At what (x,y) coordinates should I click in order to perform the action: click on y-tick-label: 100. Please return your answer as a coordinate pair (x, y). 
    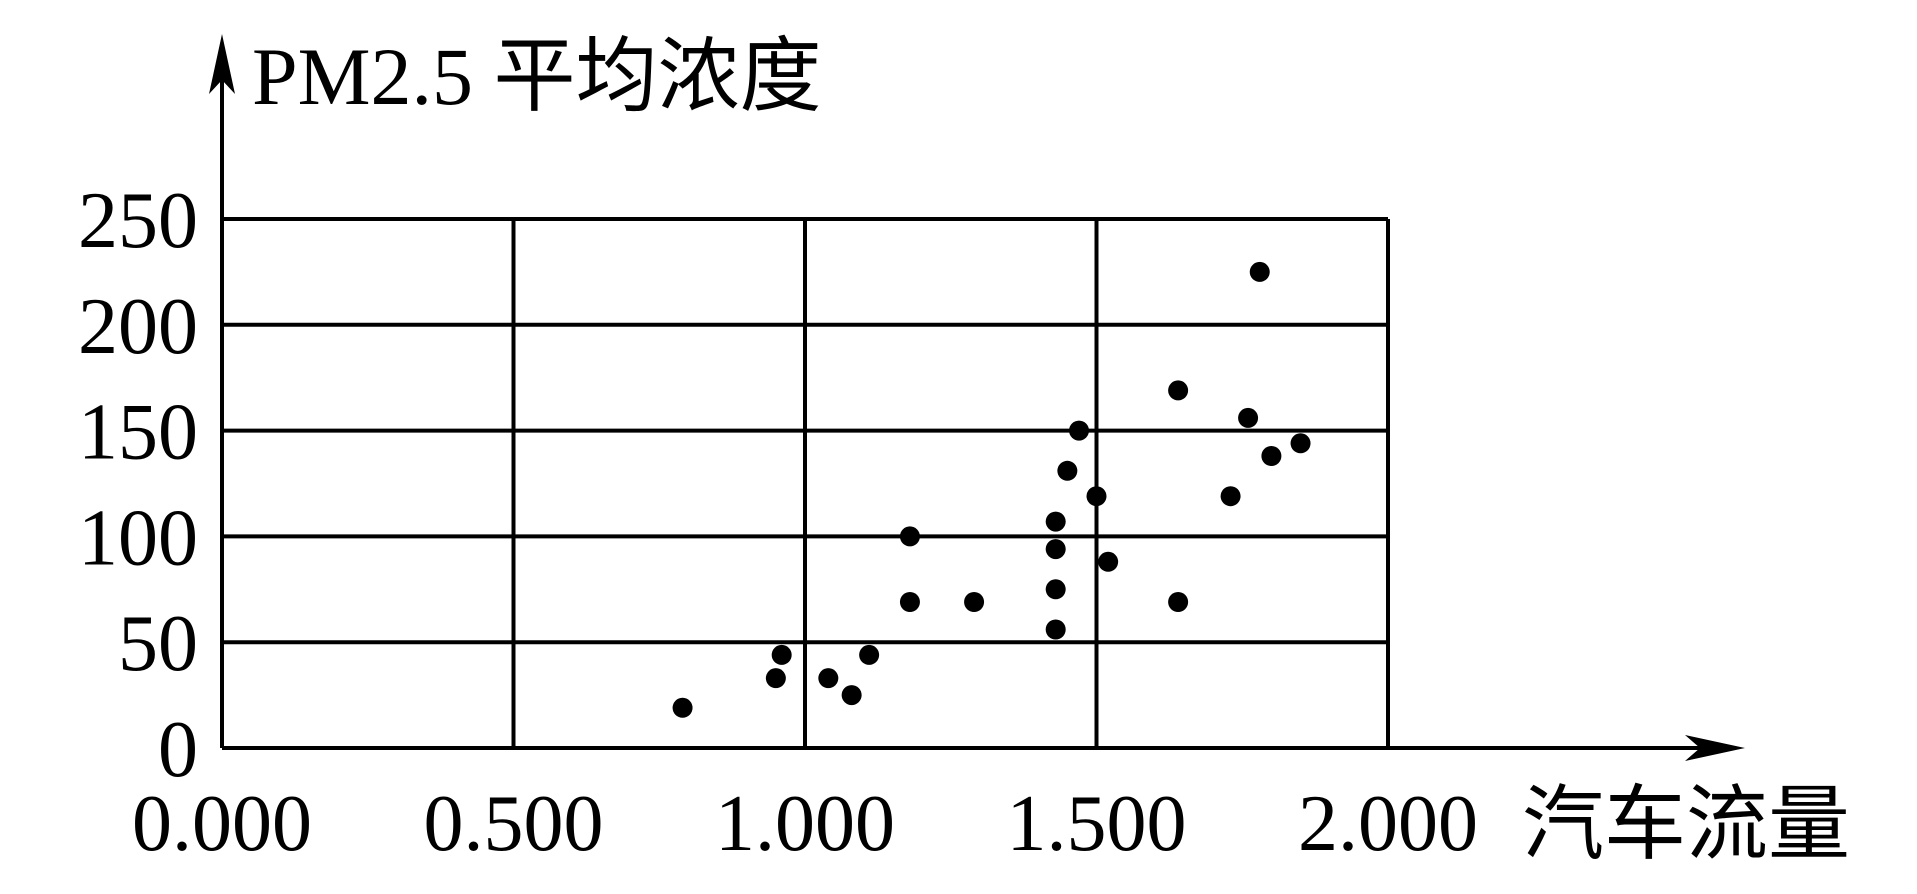
    Looking at the image, I should click on (138, 538).